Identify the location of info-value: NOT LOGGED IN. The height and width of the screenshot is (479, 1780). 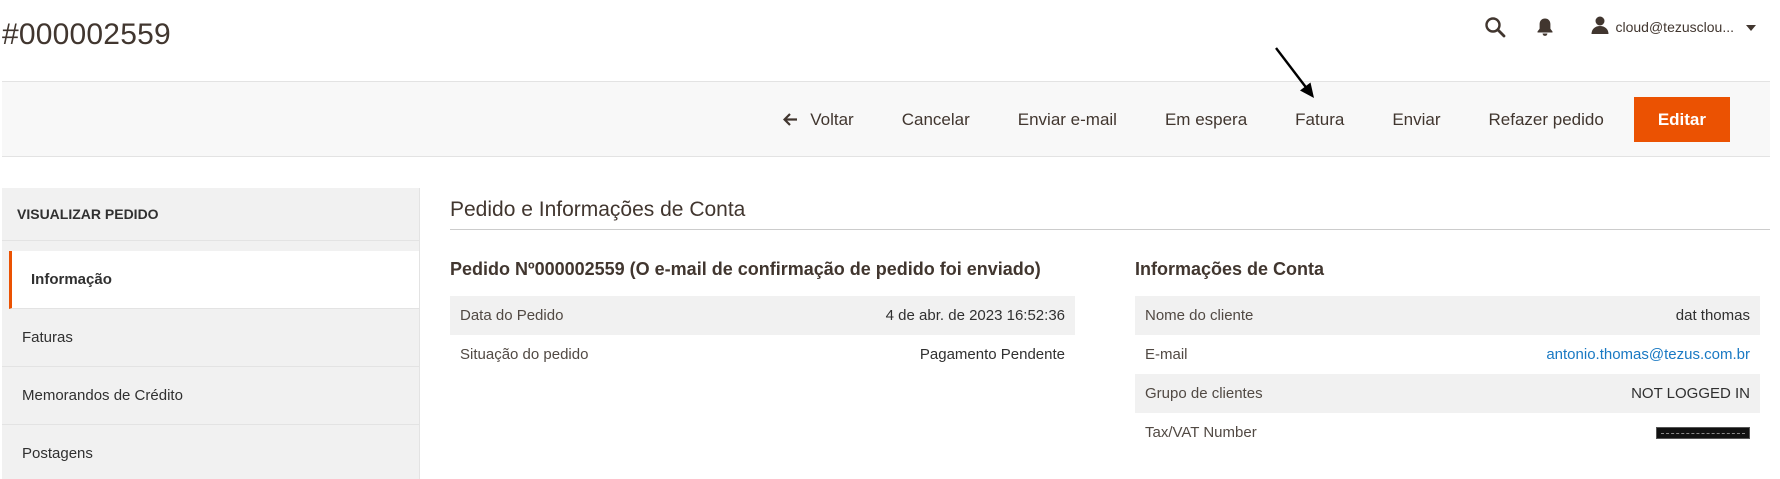
(1690, 393).